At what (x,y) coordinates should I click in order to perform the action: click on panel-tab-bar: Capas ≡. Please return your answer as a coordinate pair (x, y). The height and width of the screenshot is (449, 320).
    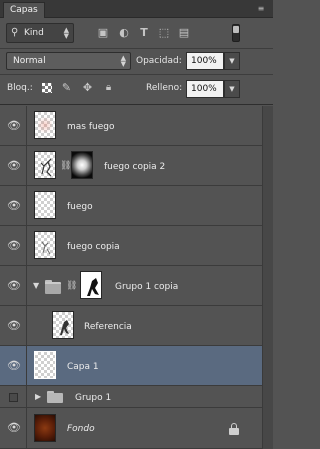
    Looking at the image, I should click on (136, 9).